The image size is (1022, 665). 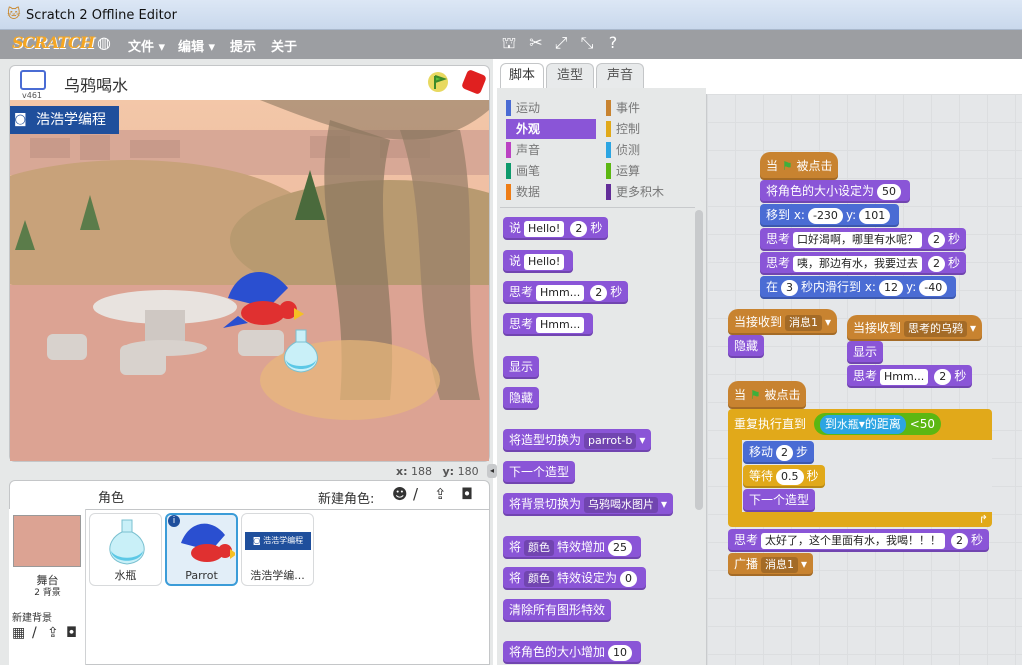 What do you see at coordinates (34, 633) in the screenshot?
I see `backdrop-paint-icon: /` at bounding box center [34, 633].